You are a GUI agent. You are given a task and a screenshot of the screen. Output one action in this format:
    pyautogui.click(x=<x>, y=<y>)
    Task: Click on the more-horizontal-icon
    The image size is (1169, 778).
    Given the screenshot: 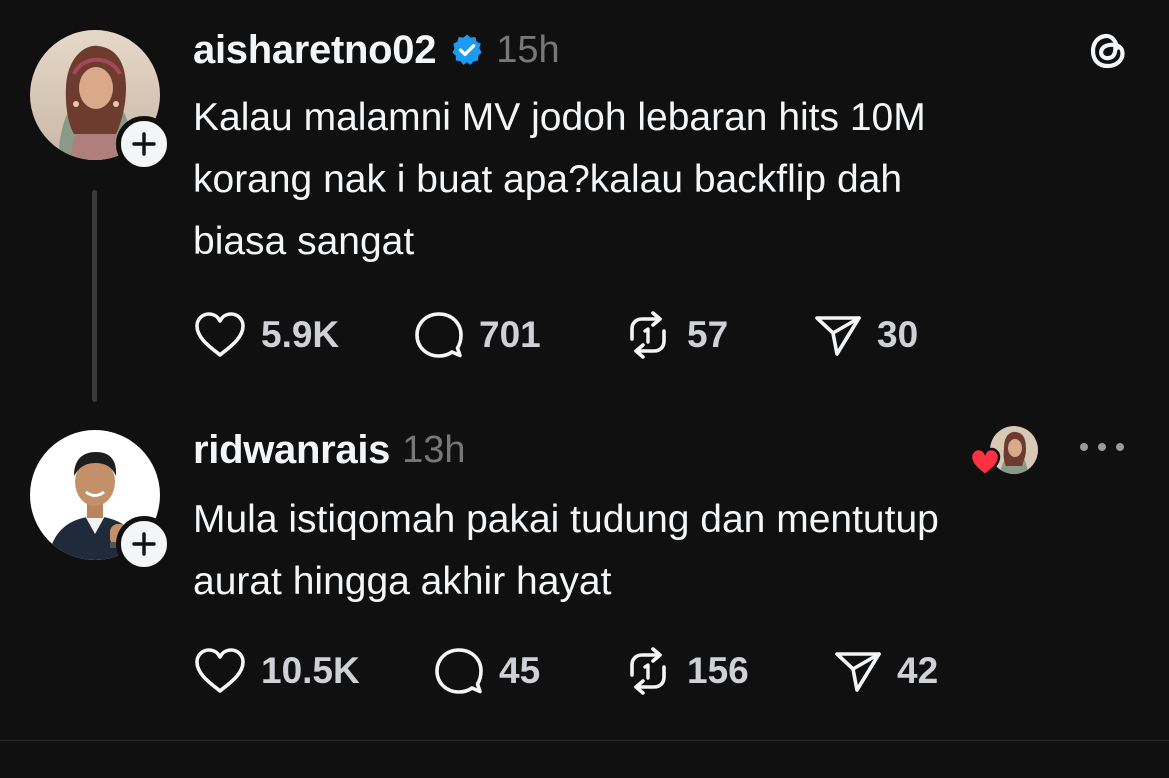 What is the action you would take?
    pyautogui.click(x=1084, y=447)
    